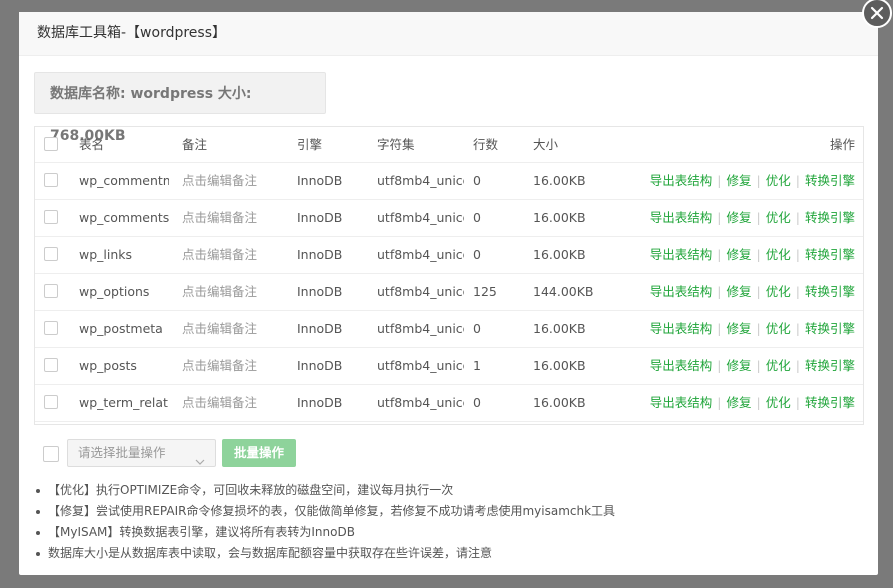  What do you see at coordinates (396, 144) in the screenshot?
I see `header-charset: 字符集` at bounding box center [396, 144].